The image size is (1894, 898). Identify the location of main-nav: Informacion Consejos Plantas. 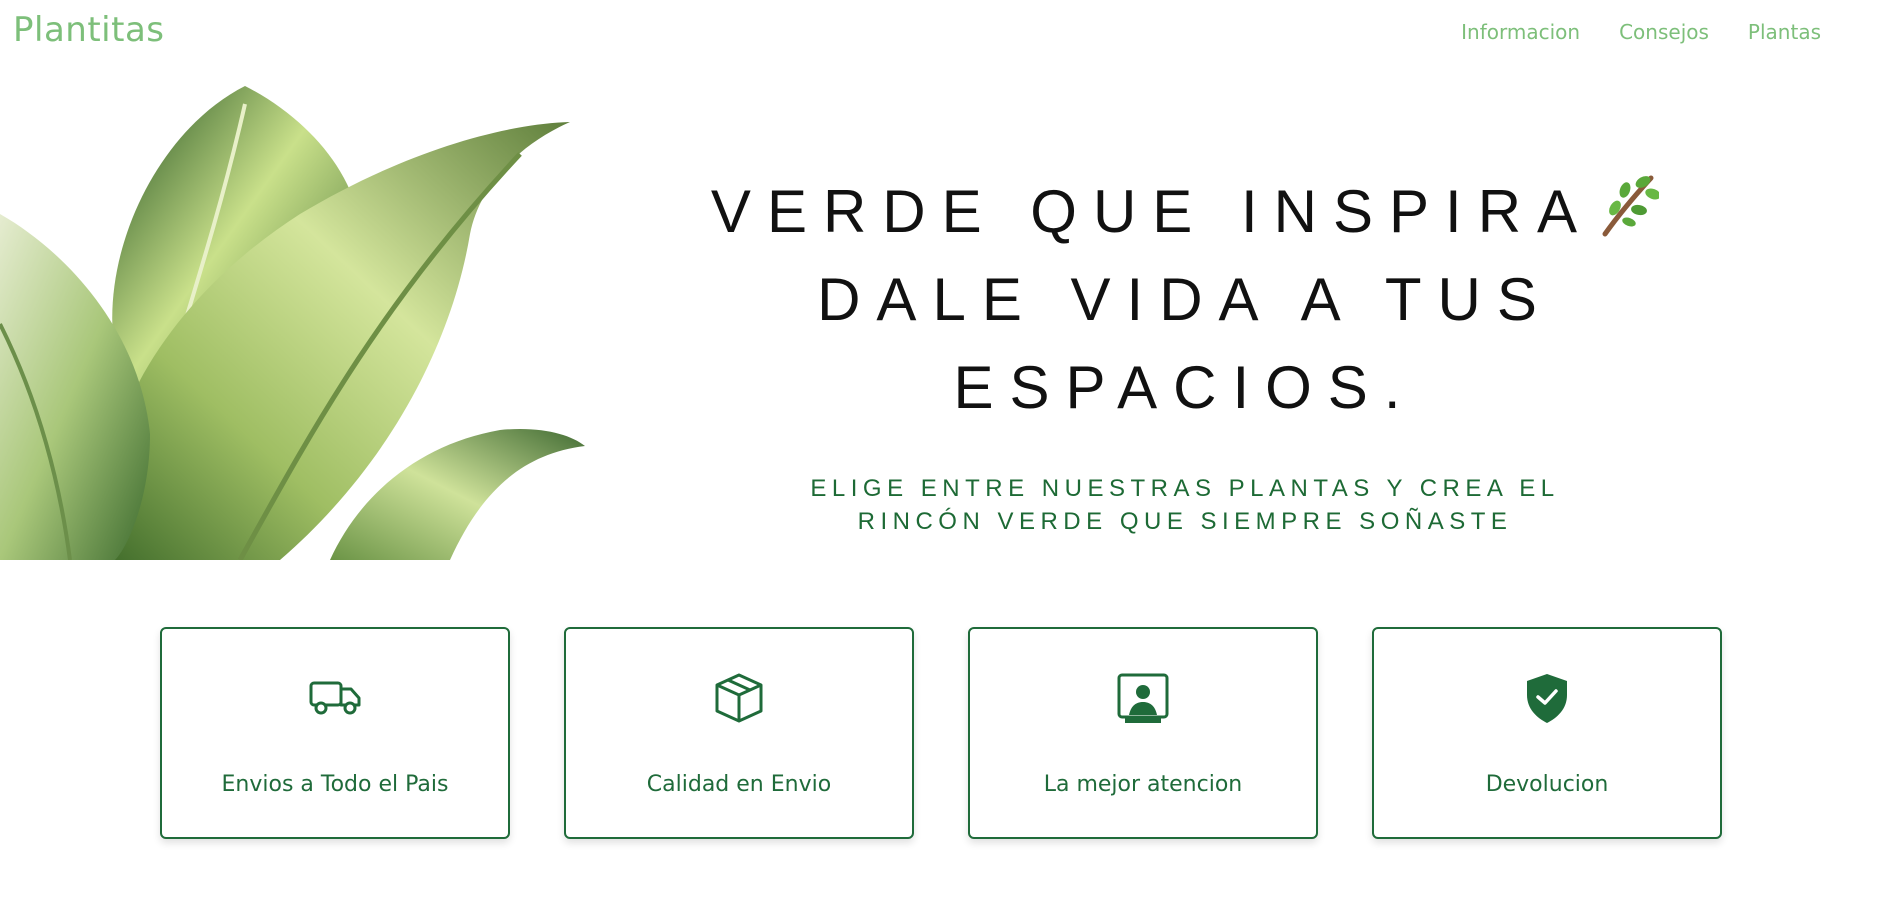
(1641, 32).